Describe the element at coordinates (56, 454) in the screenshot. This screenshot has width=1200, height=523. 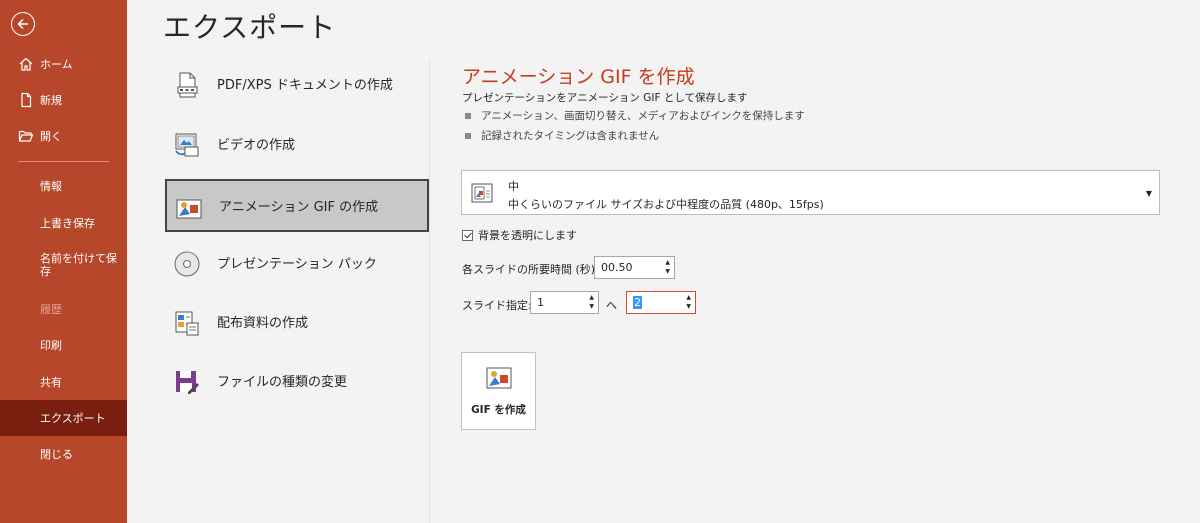
I see `sidebar-item-label: 閉じる` at that location.